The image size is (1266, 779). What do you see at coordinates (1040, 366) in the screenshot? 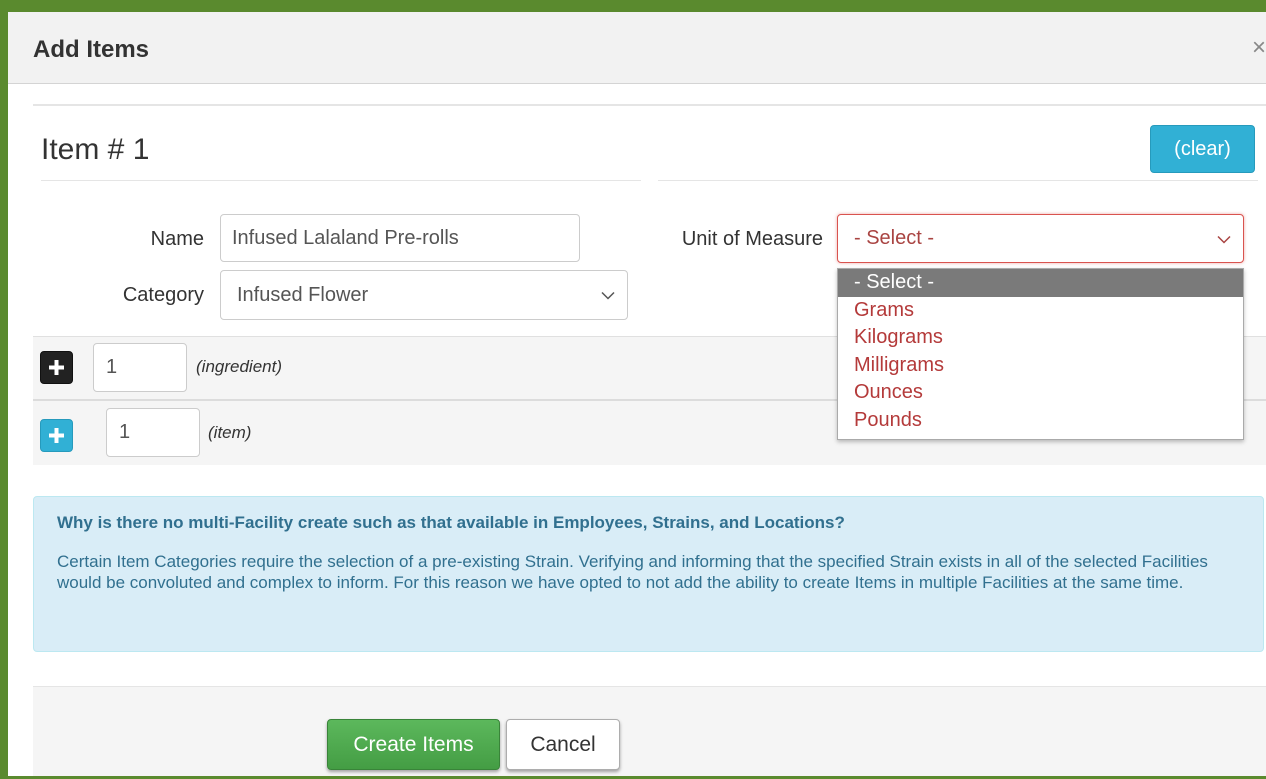
I see `uom-option: Milligrams` at bounding box center [1040, 366].